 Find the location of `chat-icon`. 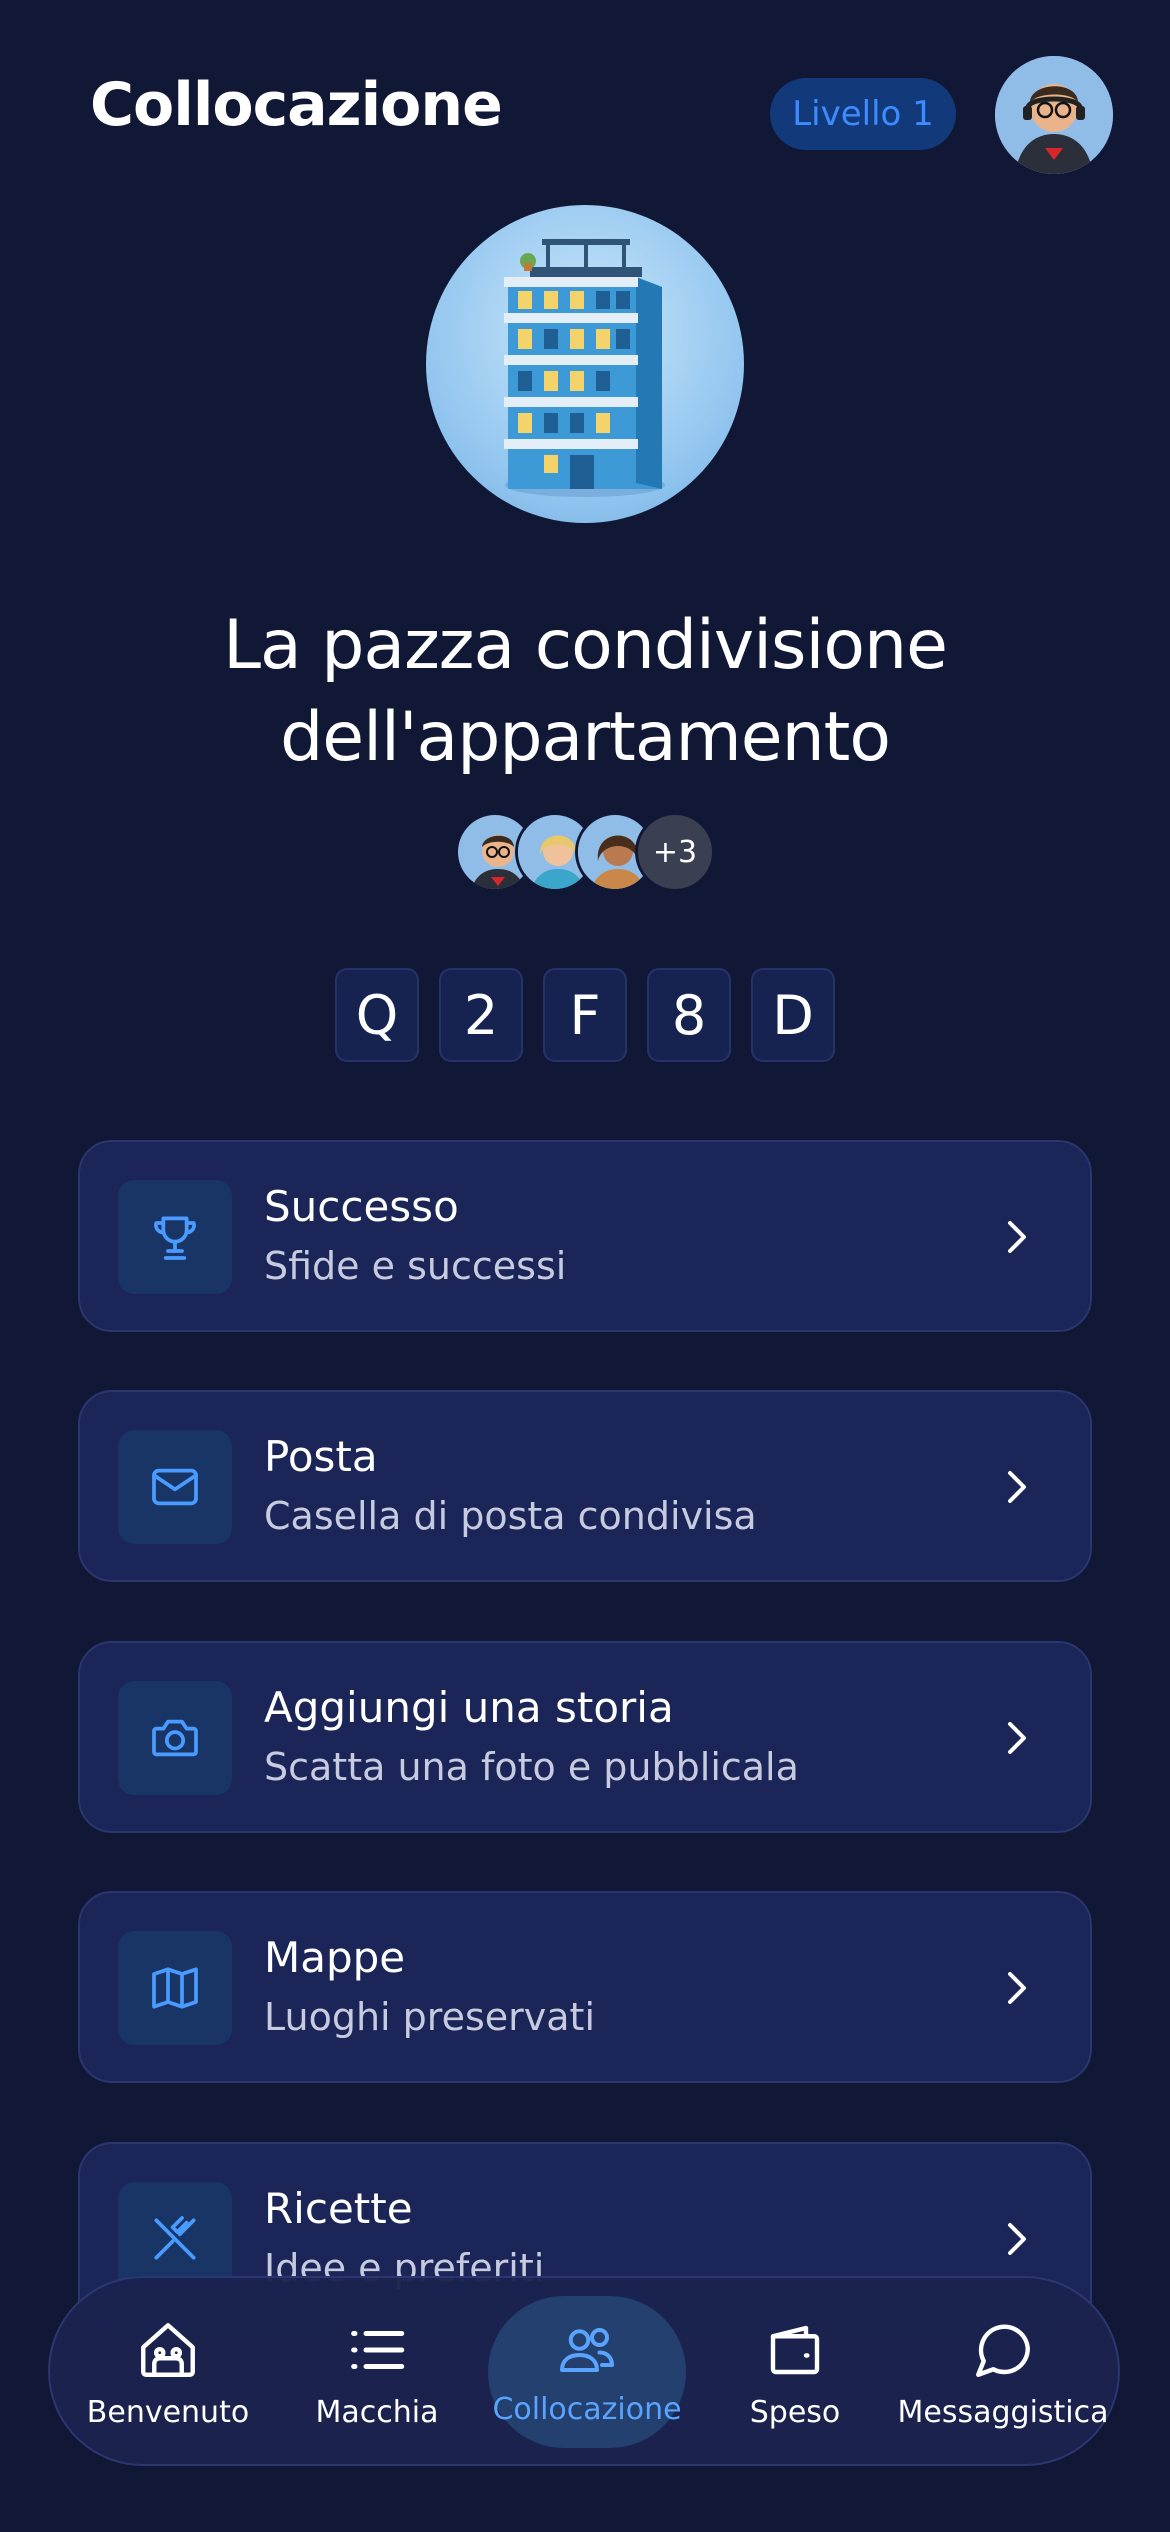

chat-icon is located at coordinates (1003, 2350).